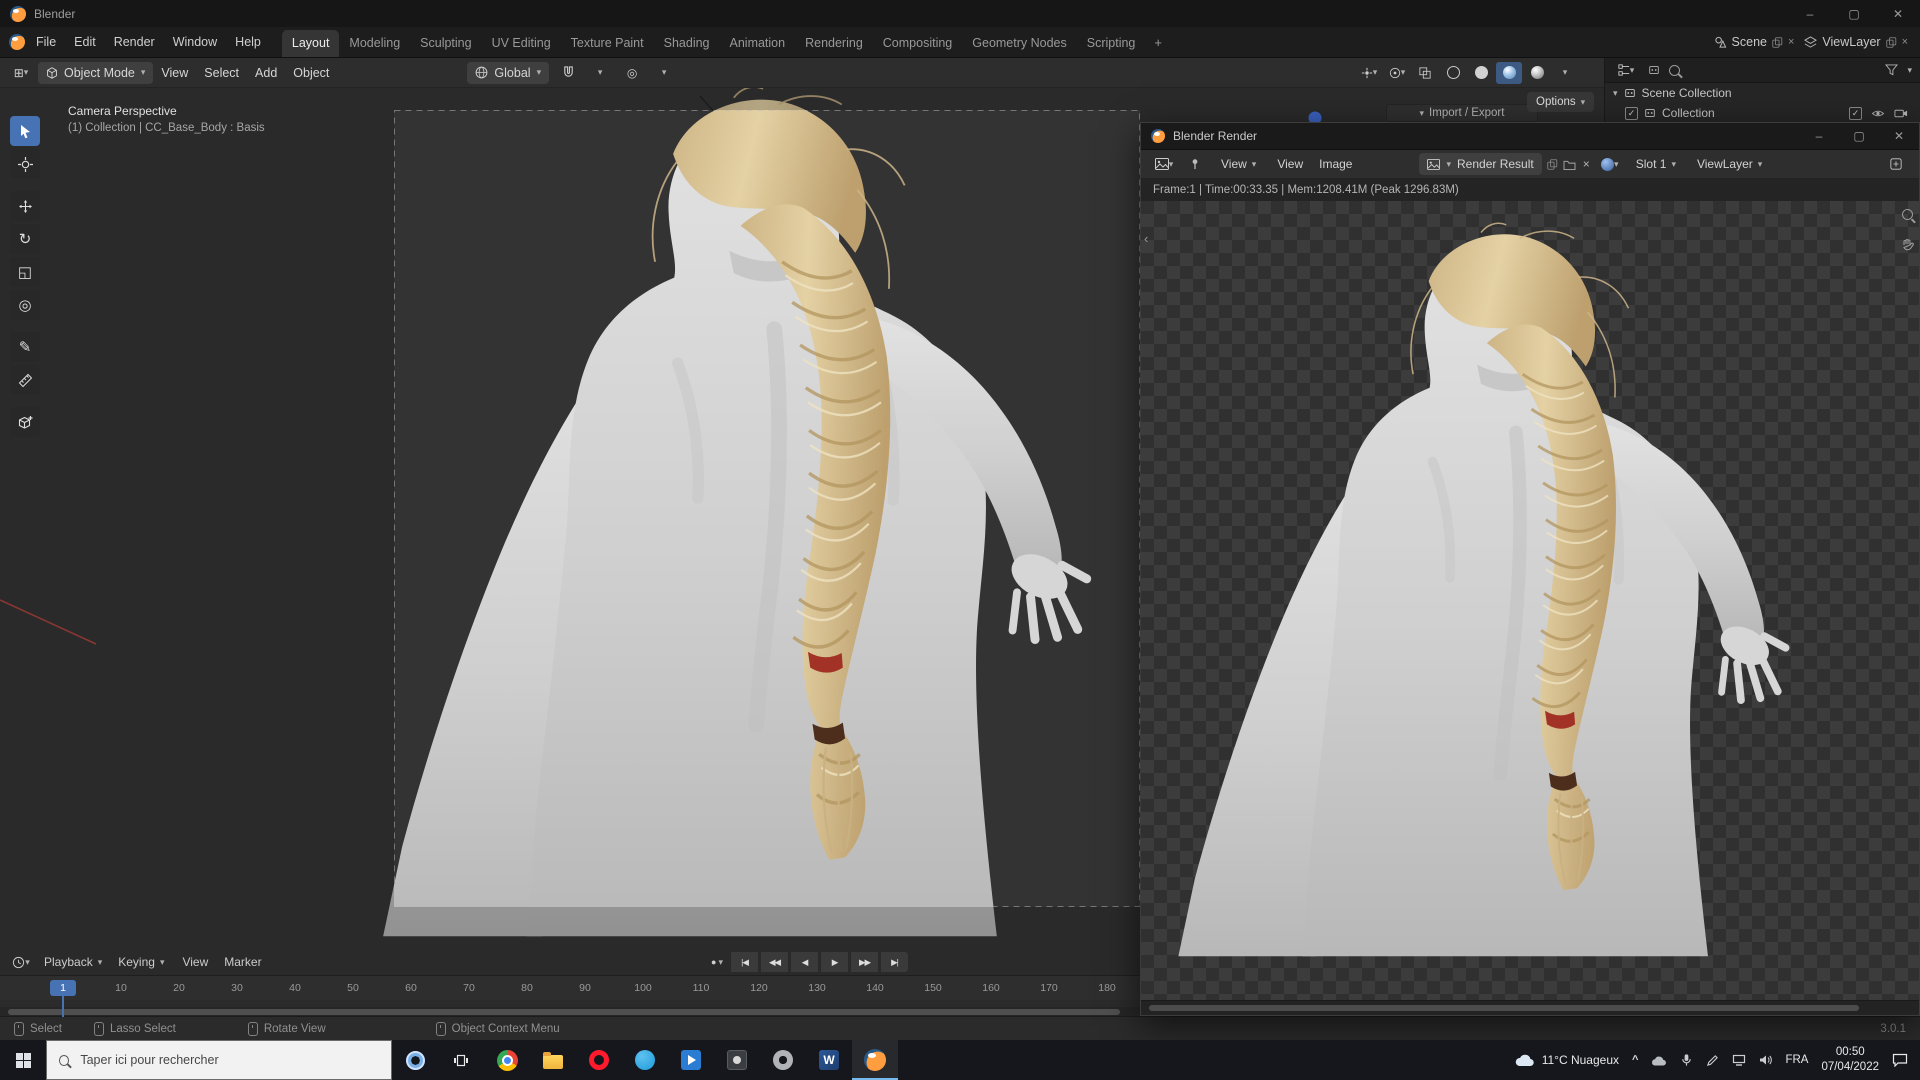  What do you see at coordinates (1480, 164) in the screenshot?
I see `image-datablock-selector: ▾ Render Result` at bounding box center [1480, 164].